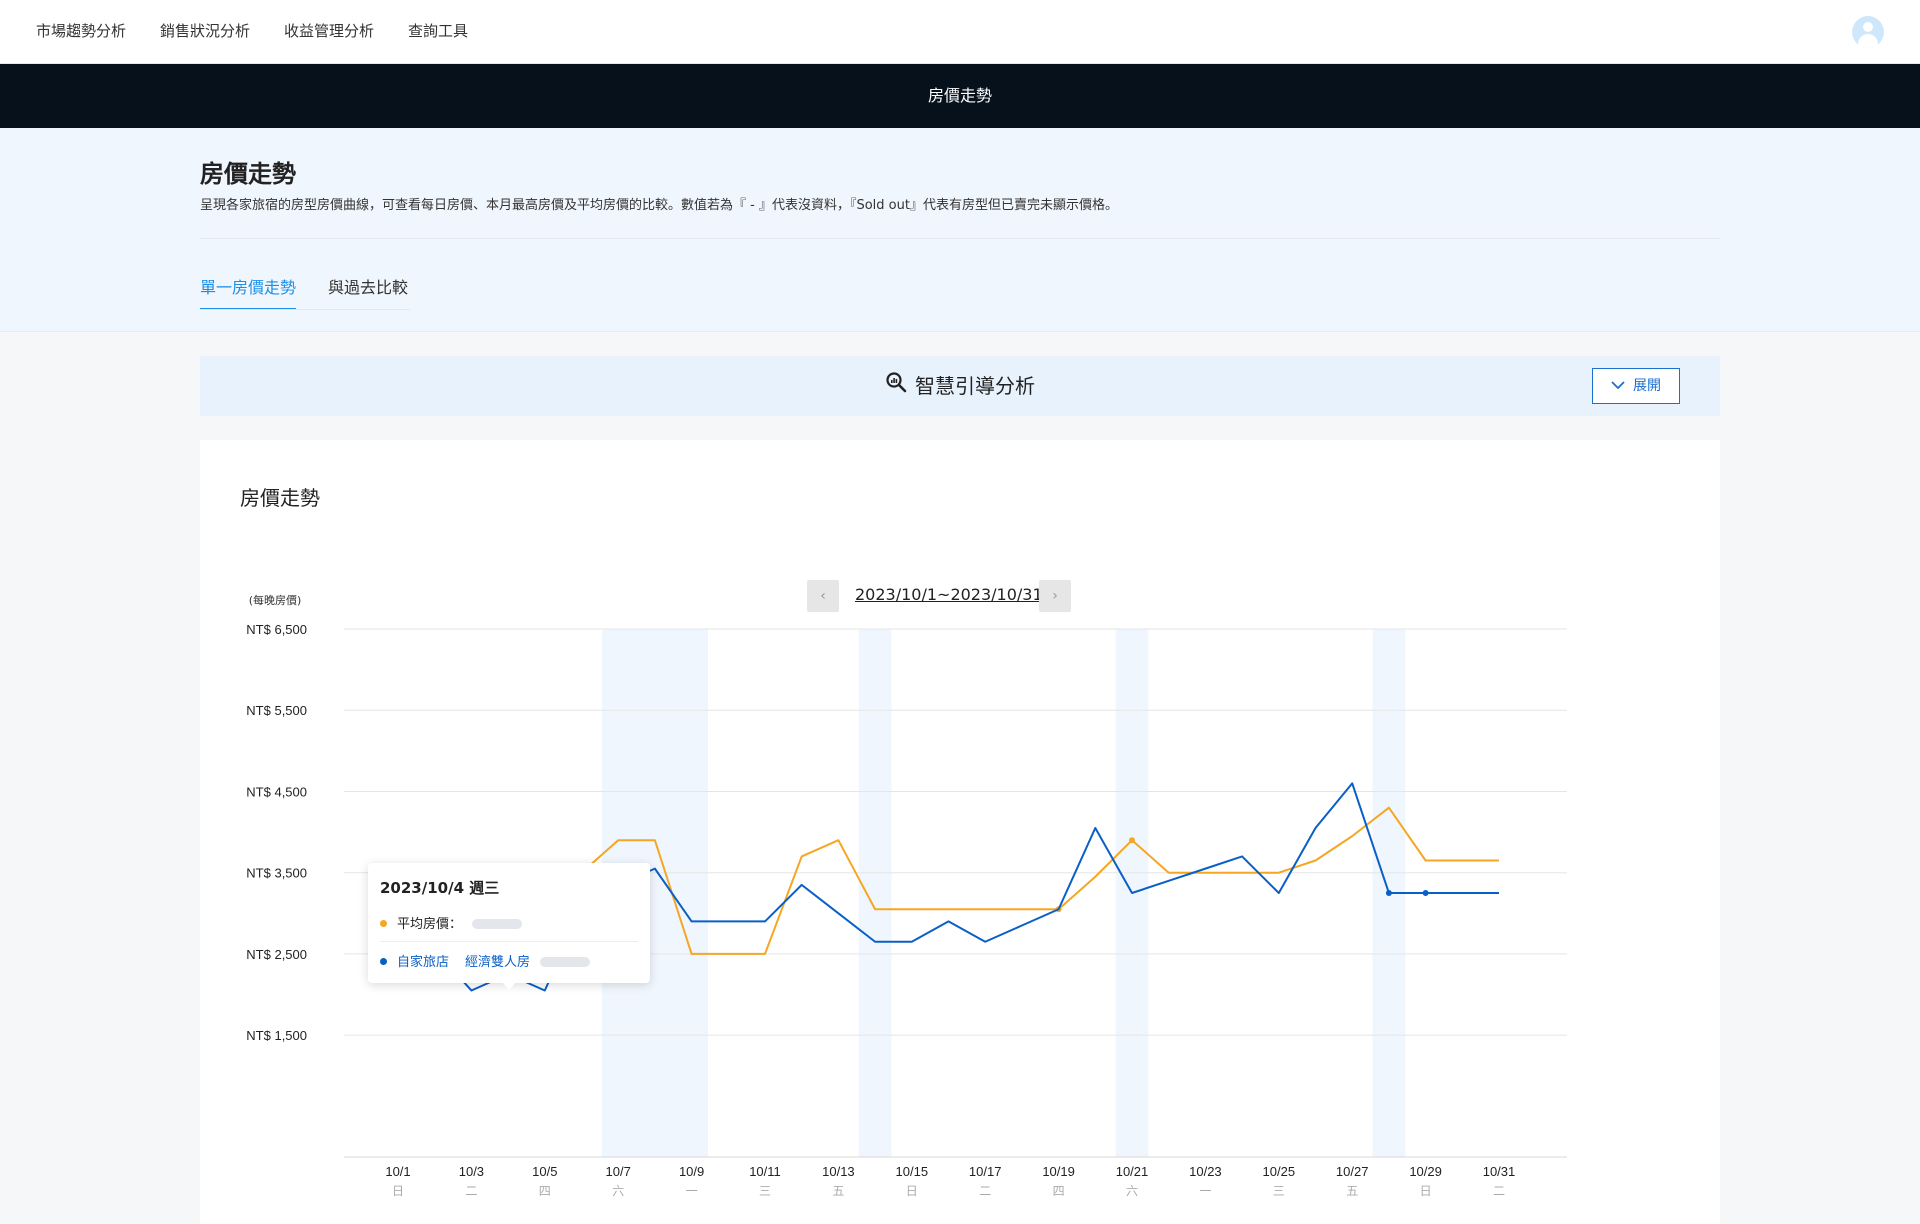 This screenshot has height=1224, width=1920. I want to click on x-tick-label: 10/21, so click(1132, 1171).